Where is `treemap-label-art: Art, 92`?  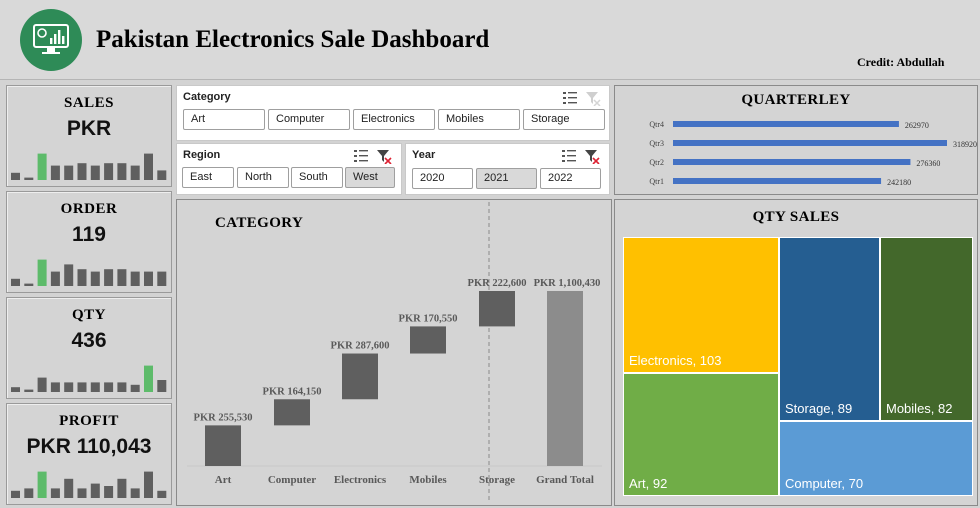 treemap-label-art: Art, 92 is located at coordinates (648, 483).